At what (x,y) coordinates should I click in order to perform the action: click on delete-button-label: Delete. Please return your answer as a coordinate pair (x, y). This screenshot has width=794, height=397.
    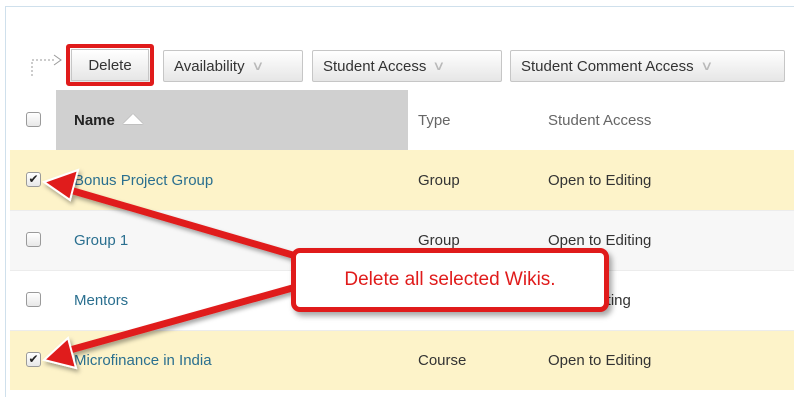
    Looking at the image, I should click on (110, 65).